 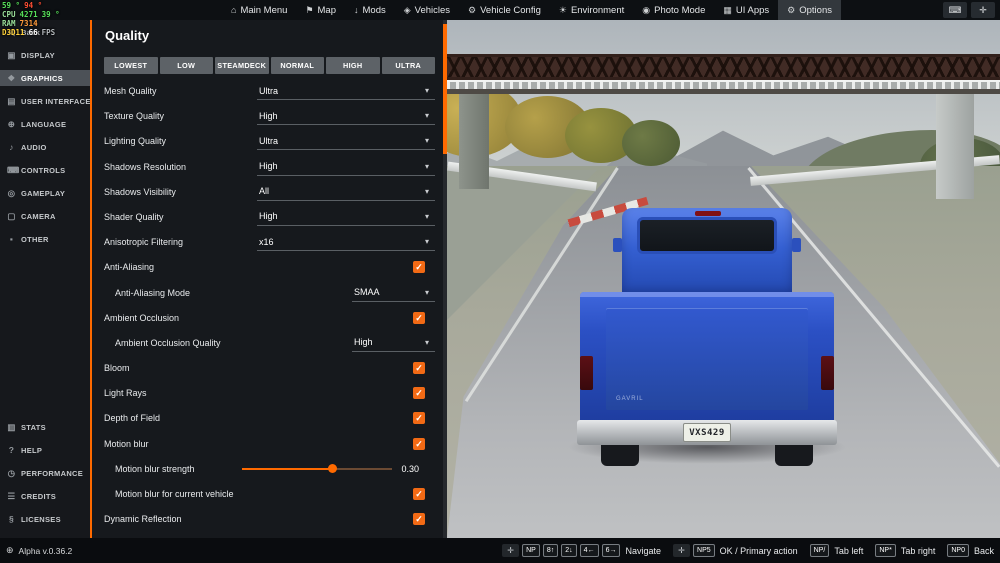 What do you see at coordinates (42, 78) in the screenshot?
I see `sidebar-item-label: GRAPHICS` at bounding box center [42, 78].